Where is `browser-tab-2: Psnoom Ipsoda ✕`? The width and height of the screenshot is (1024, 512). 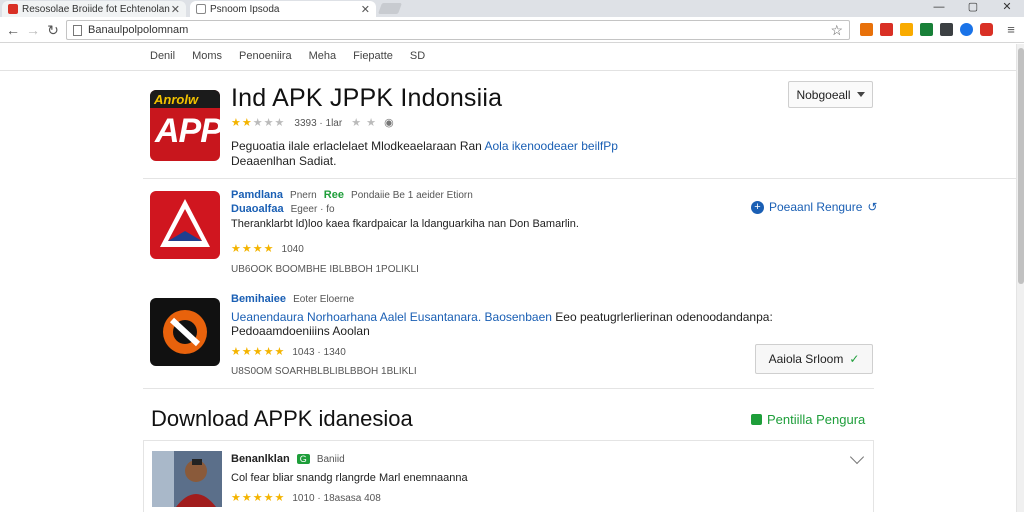
browser-tab-2: Psnoom Ipsoda ✕ is located at coordinates (283, 9).